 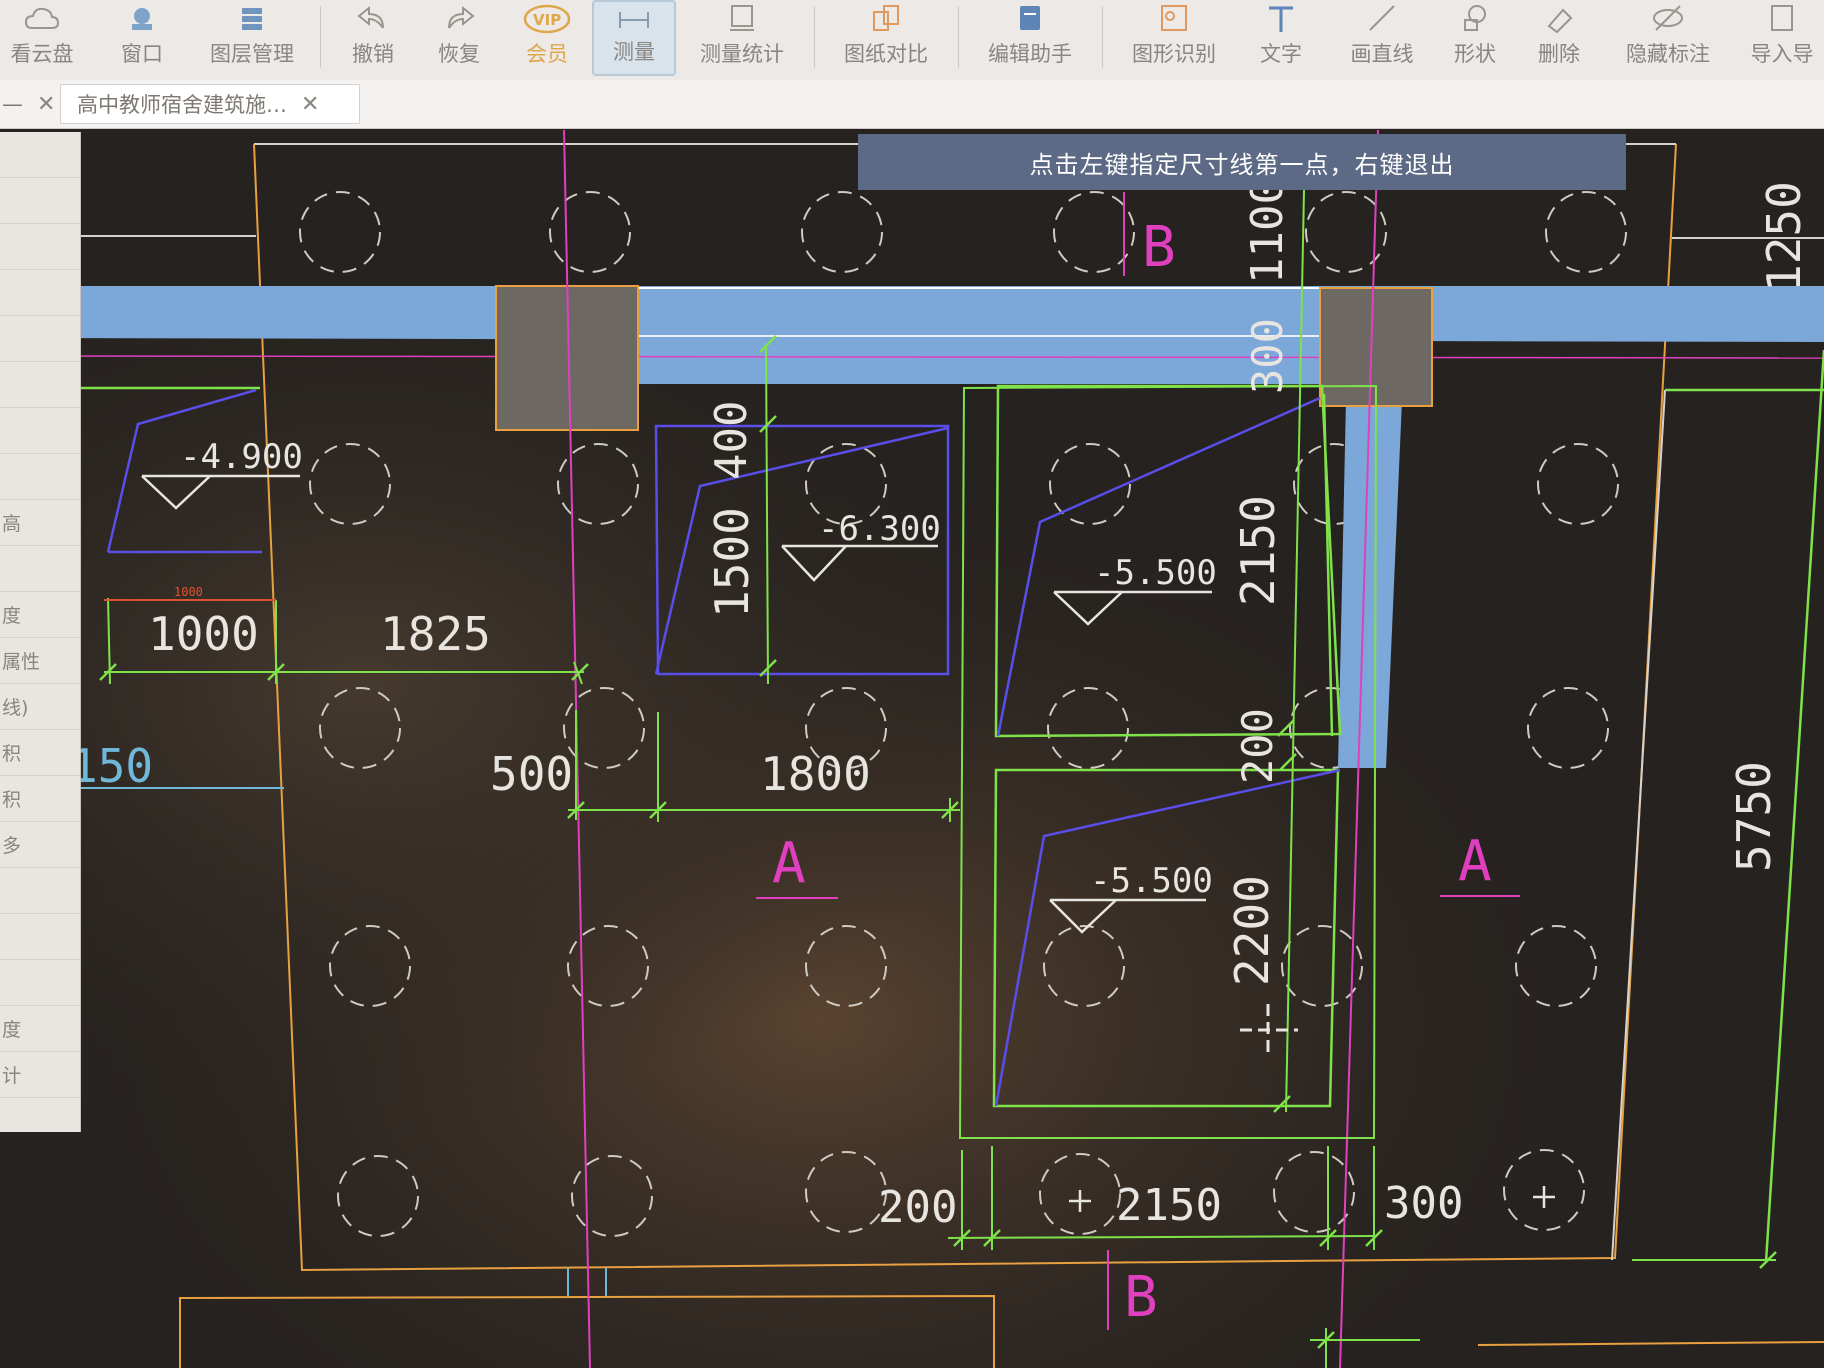 What do you see at coordinates (1174, 54) in the screenshot?
I see `toolbar-label: 图形识别` at bounding box center [1174, 54].